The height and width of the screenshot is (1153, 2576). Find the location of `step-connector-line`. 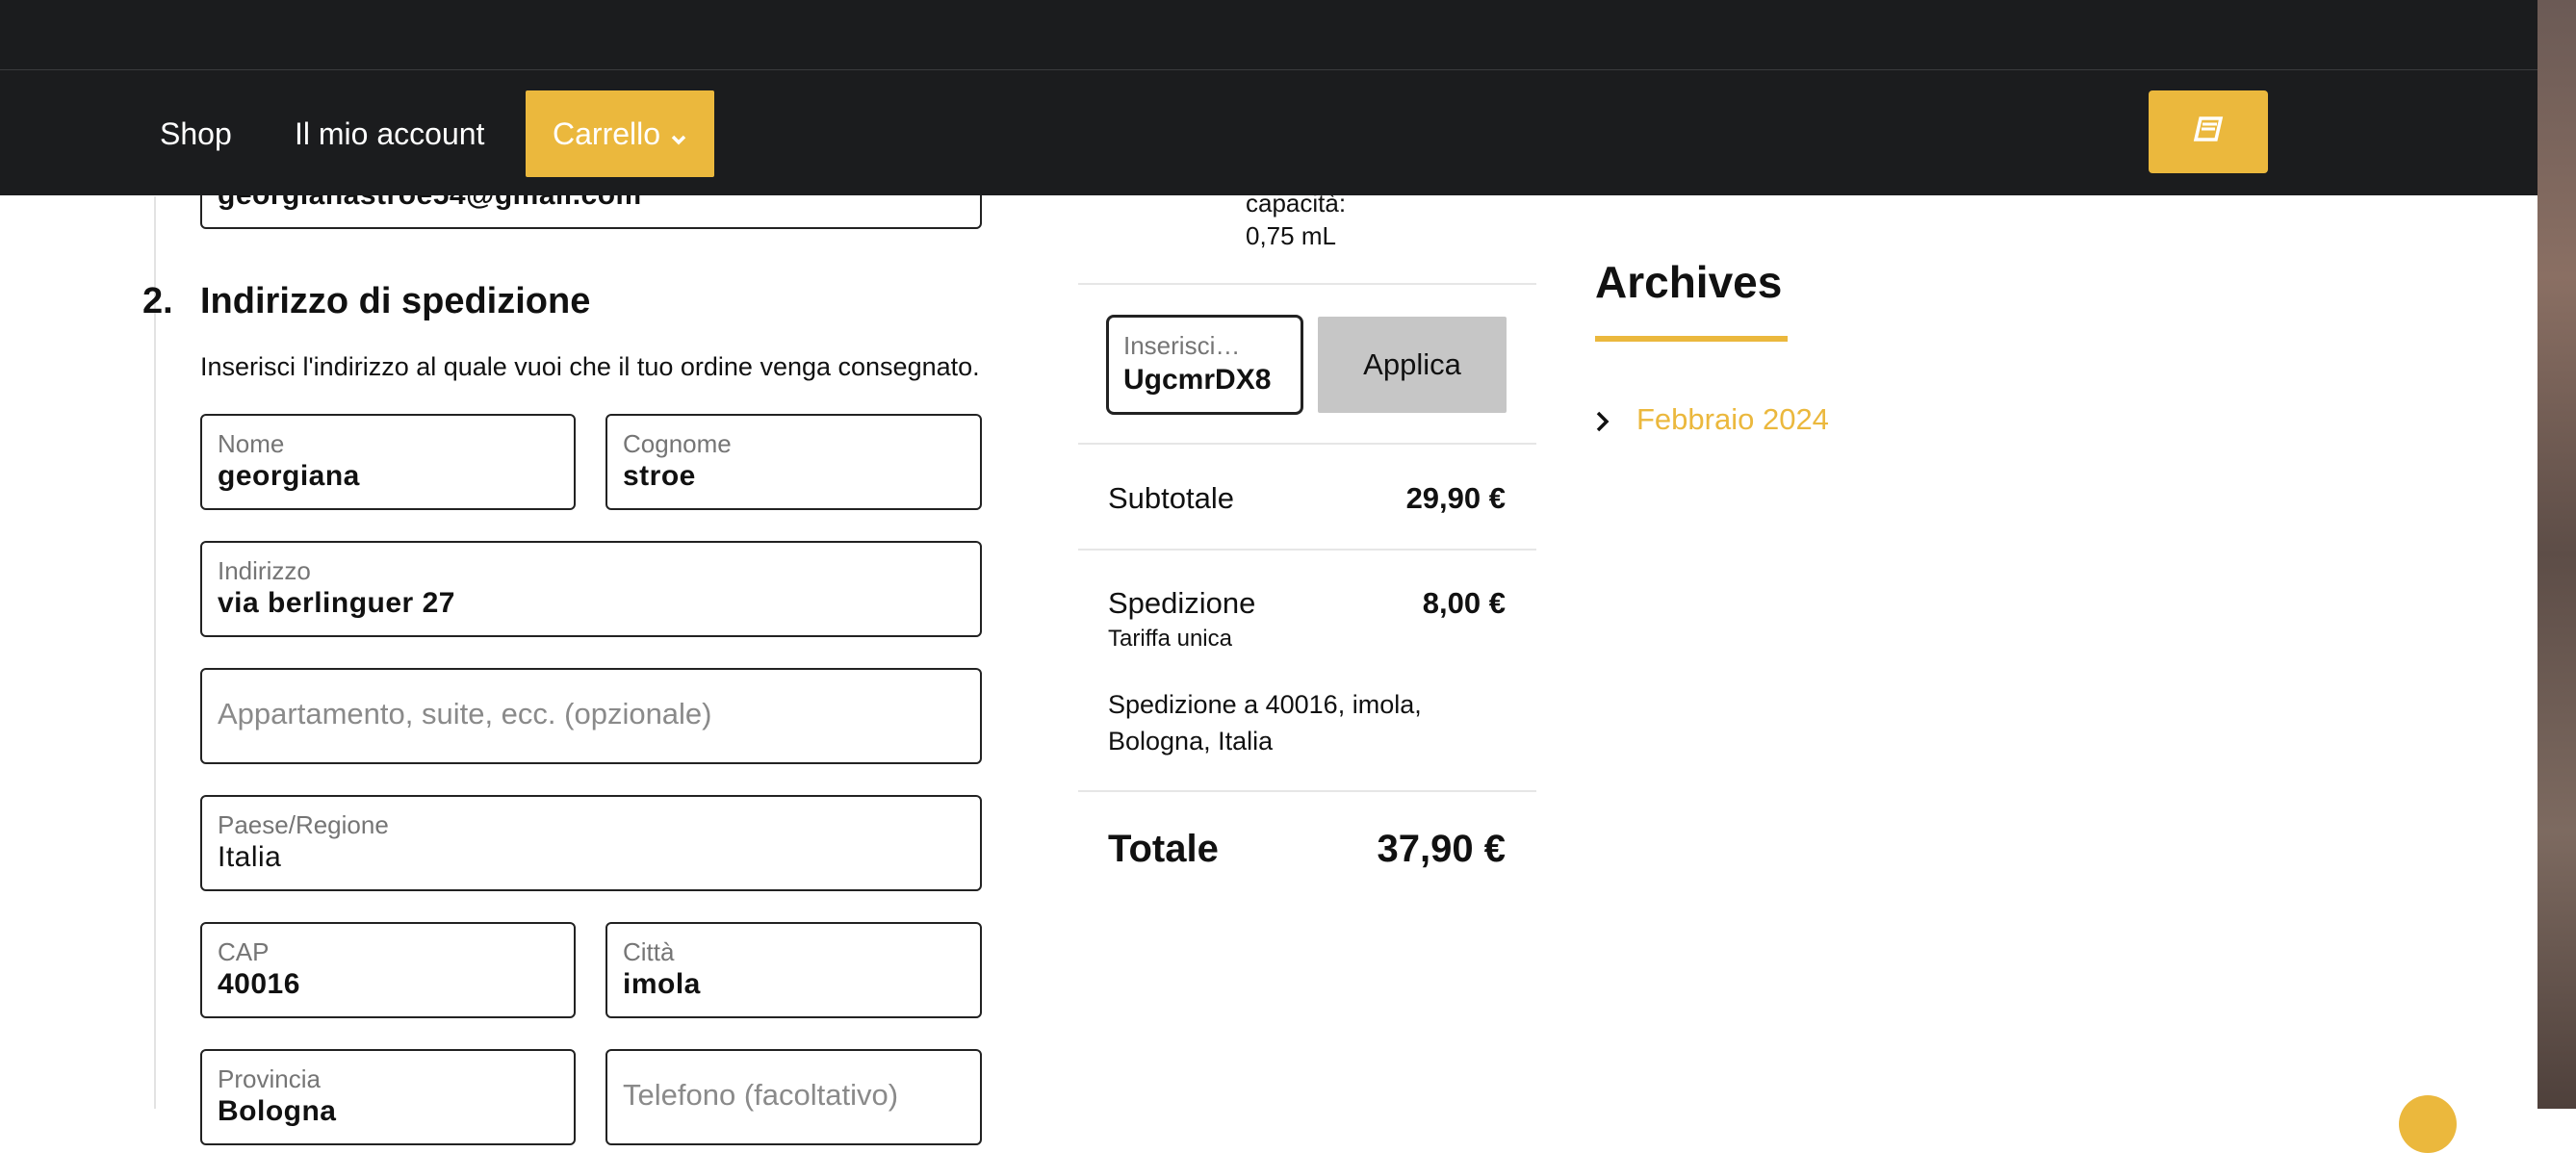

step-connector-line is located at coordinates (155, 653).